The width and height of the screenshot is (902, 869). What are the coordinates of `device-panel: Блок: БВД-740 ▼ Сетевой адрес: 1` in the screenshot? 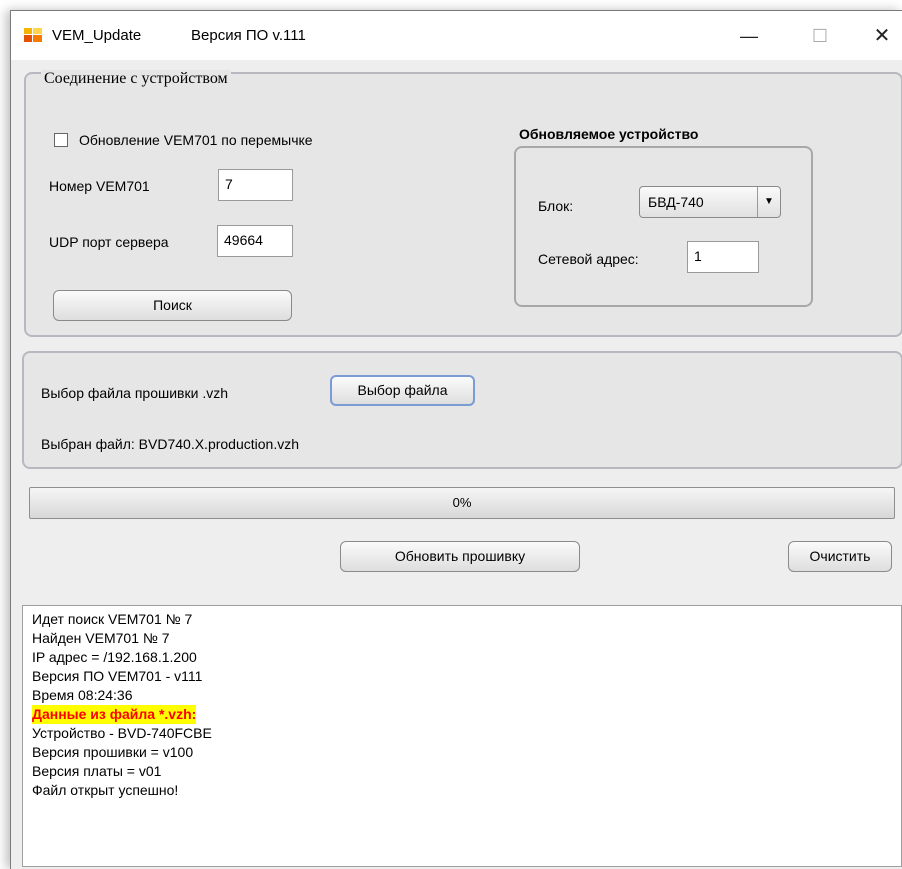 It's located at (663, 226).